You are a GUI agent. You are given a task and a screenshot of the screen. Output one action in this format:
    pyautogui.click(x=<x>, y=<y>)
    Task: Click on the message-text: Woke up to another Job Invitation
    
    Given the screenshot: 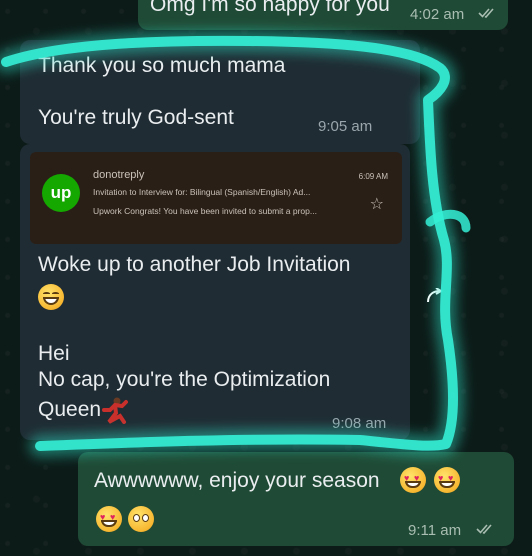 What is the action you would take?
    pyautogui.click(x=194, y=264)
    